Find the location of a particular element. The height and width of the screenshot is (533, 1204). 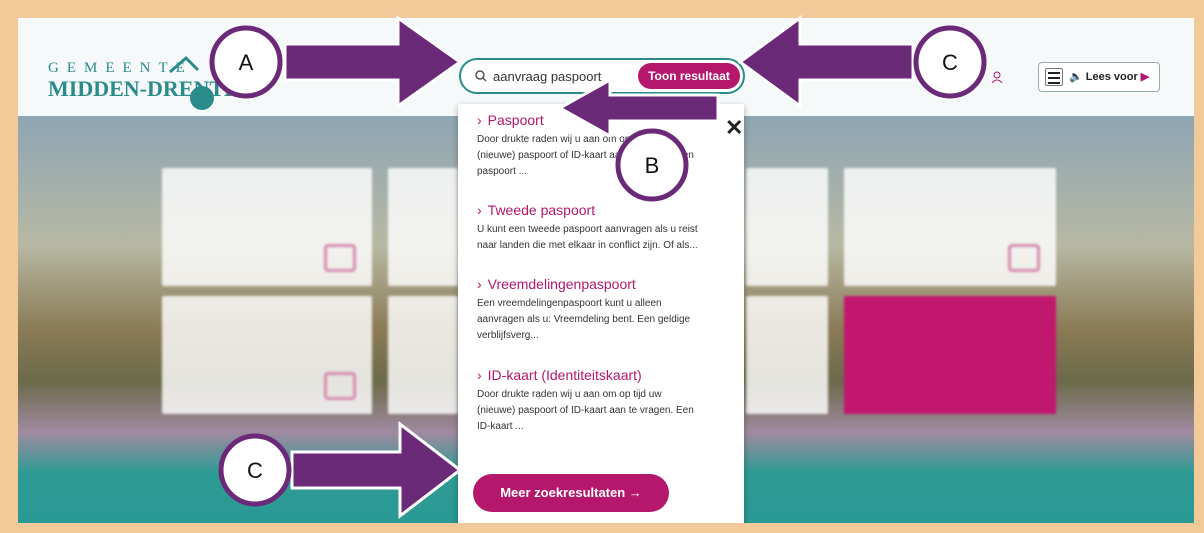

label-c-bottom: C is located at coordinates (255, 470).